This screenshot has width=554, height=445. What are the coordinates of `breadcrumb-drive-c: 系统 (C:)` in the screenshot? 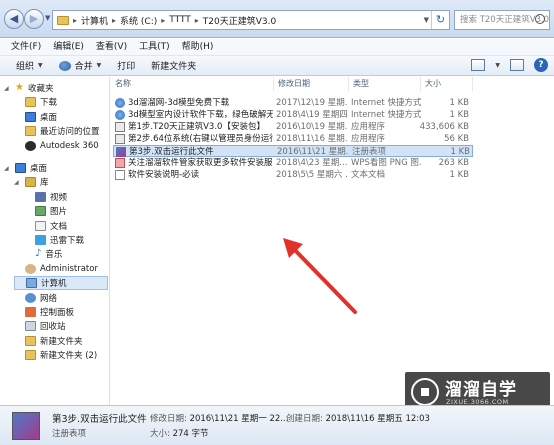 It's located at (138, 20).